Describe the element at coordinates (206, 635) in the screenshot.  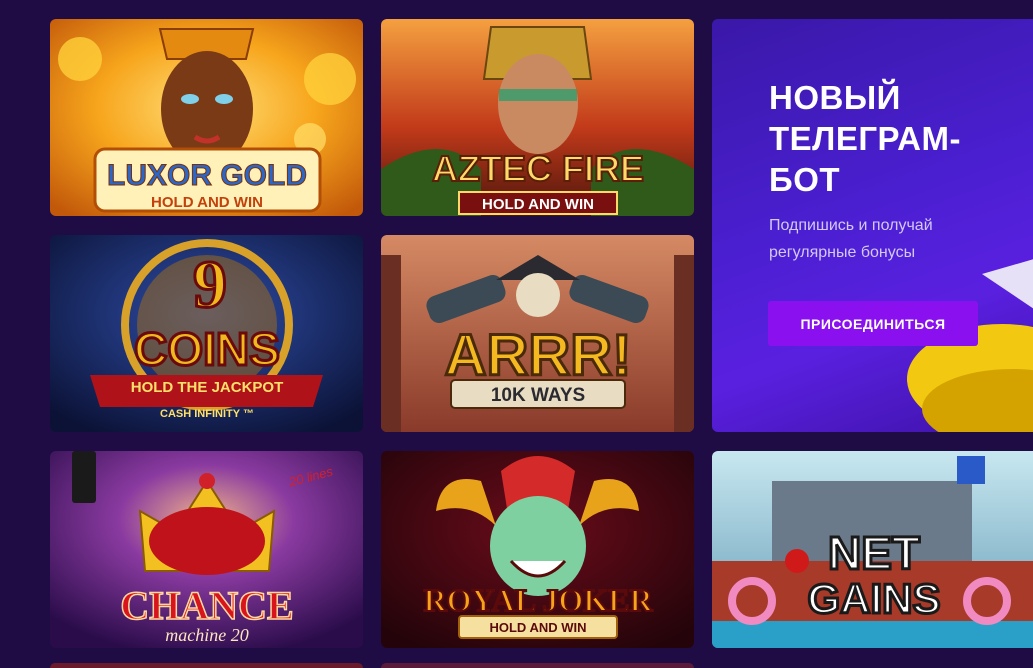
I see `chance-machine-subtitle: machine 20` at that location.